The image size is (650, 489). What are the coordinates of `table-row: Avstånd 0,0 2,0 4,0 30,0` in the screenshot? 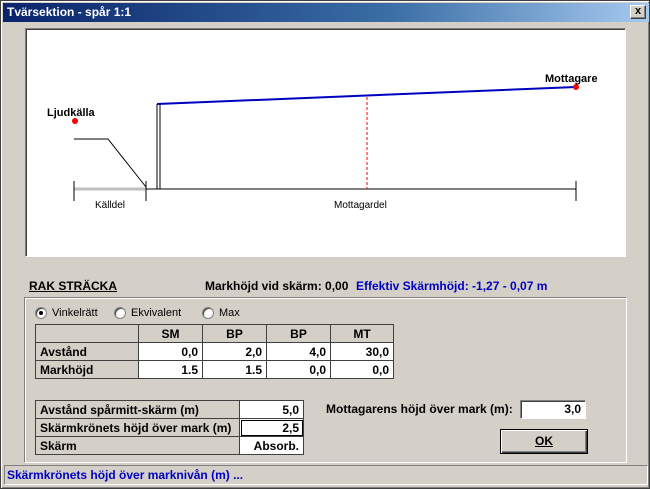 It's located at (214, 351).